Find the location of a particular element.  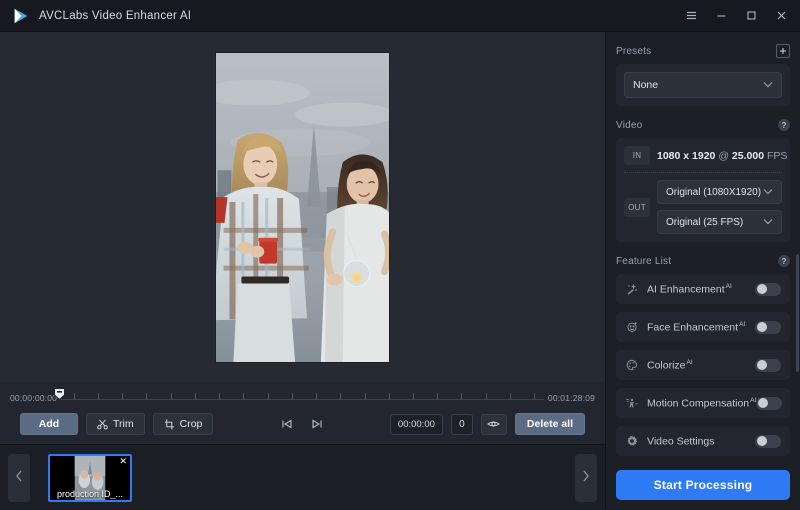

chevron-right-icon is located at coordinates (586, 478).